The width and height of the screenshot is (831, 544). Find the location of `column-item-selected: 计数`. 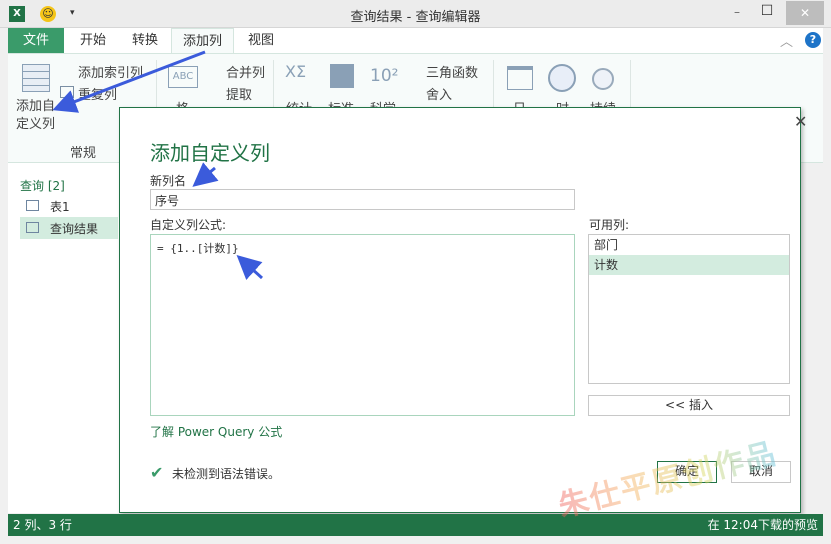

column-item-selected: 计数 is located at coordinates (689, 265).